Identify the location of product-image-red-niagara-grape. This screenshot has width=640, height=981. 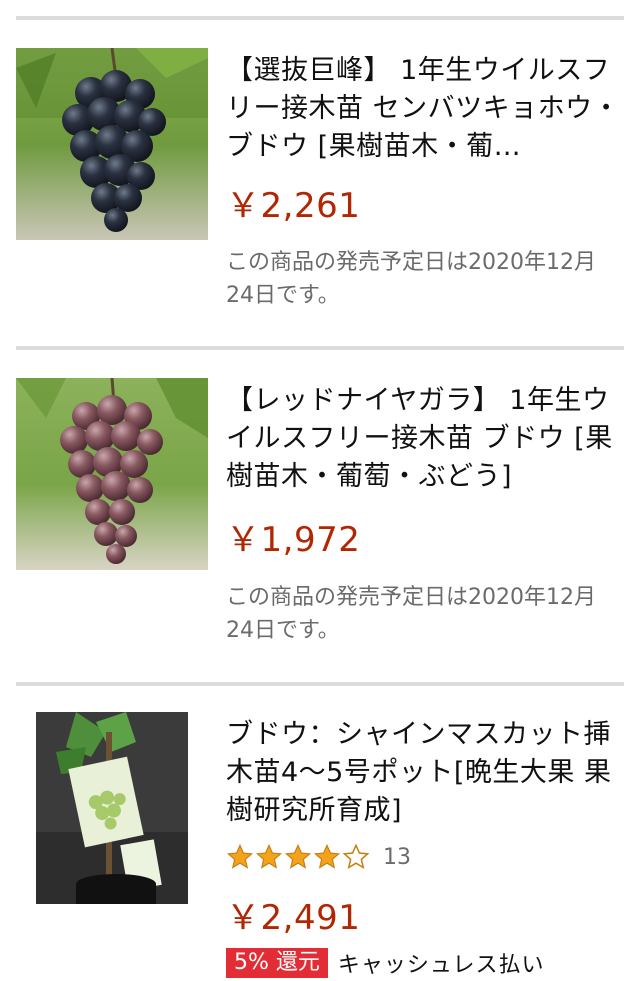
(112, 474).